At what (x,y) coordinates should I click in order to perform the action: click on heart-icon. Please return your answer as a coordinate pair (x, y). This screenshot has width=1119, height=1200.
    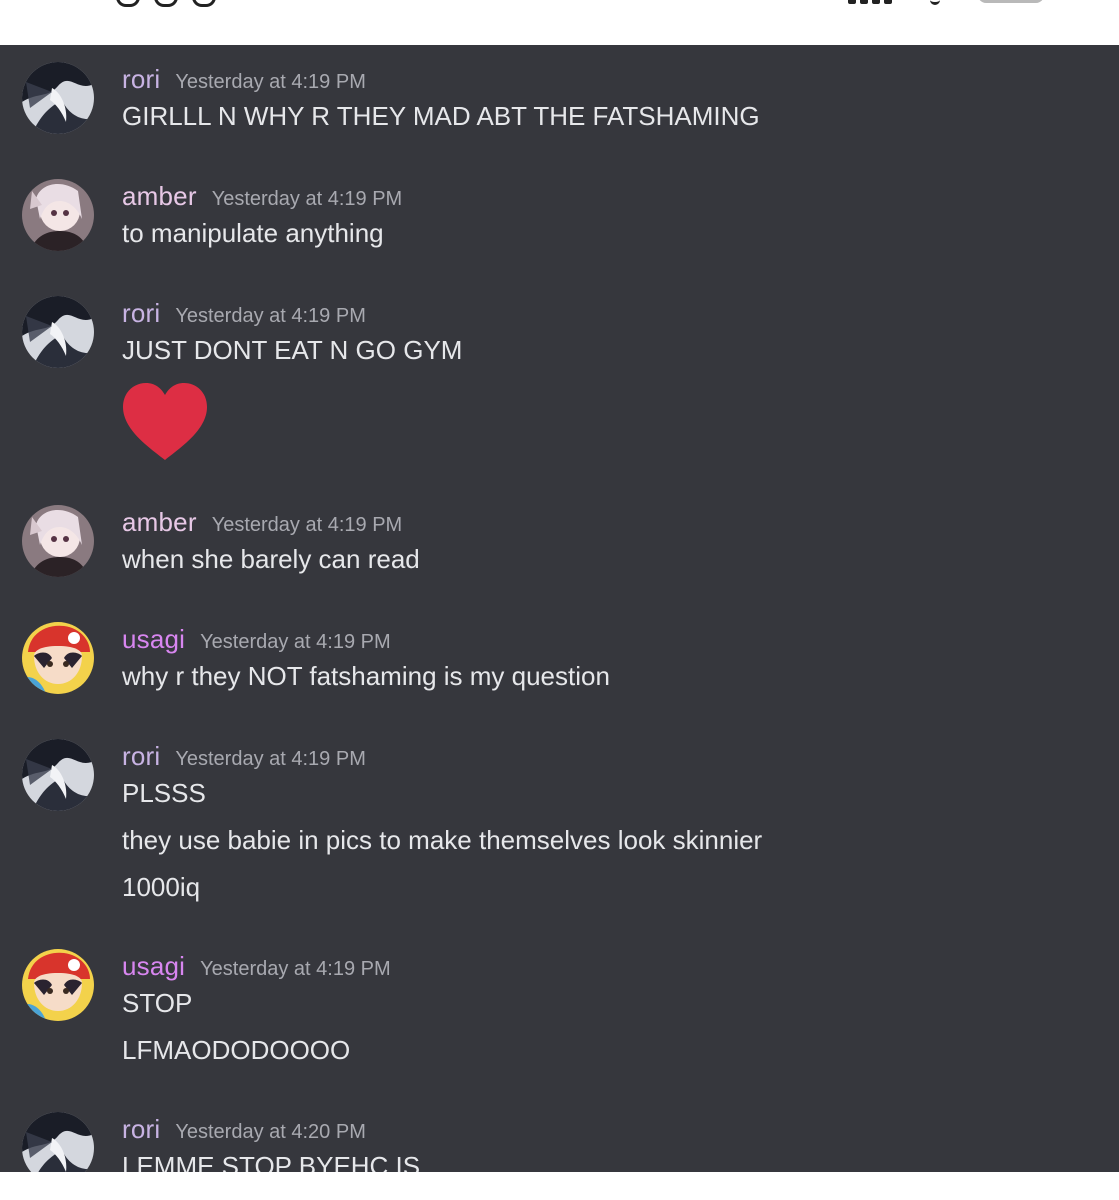
    Looking at the image, I should click on (165, 421).